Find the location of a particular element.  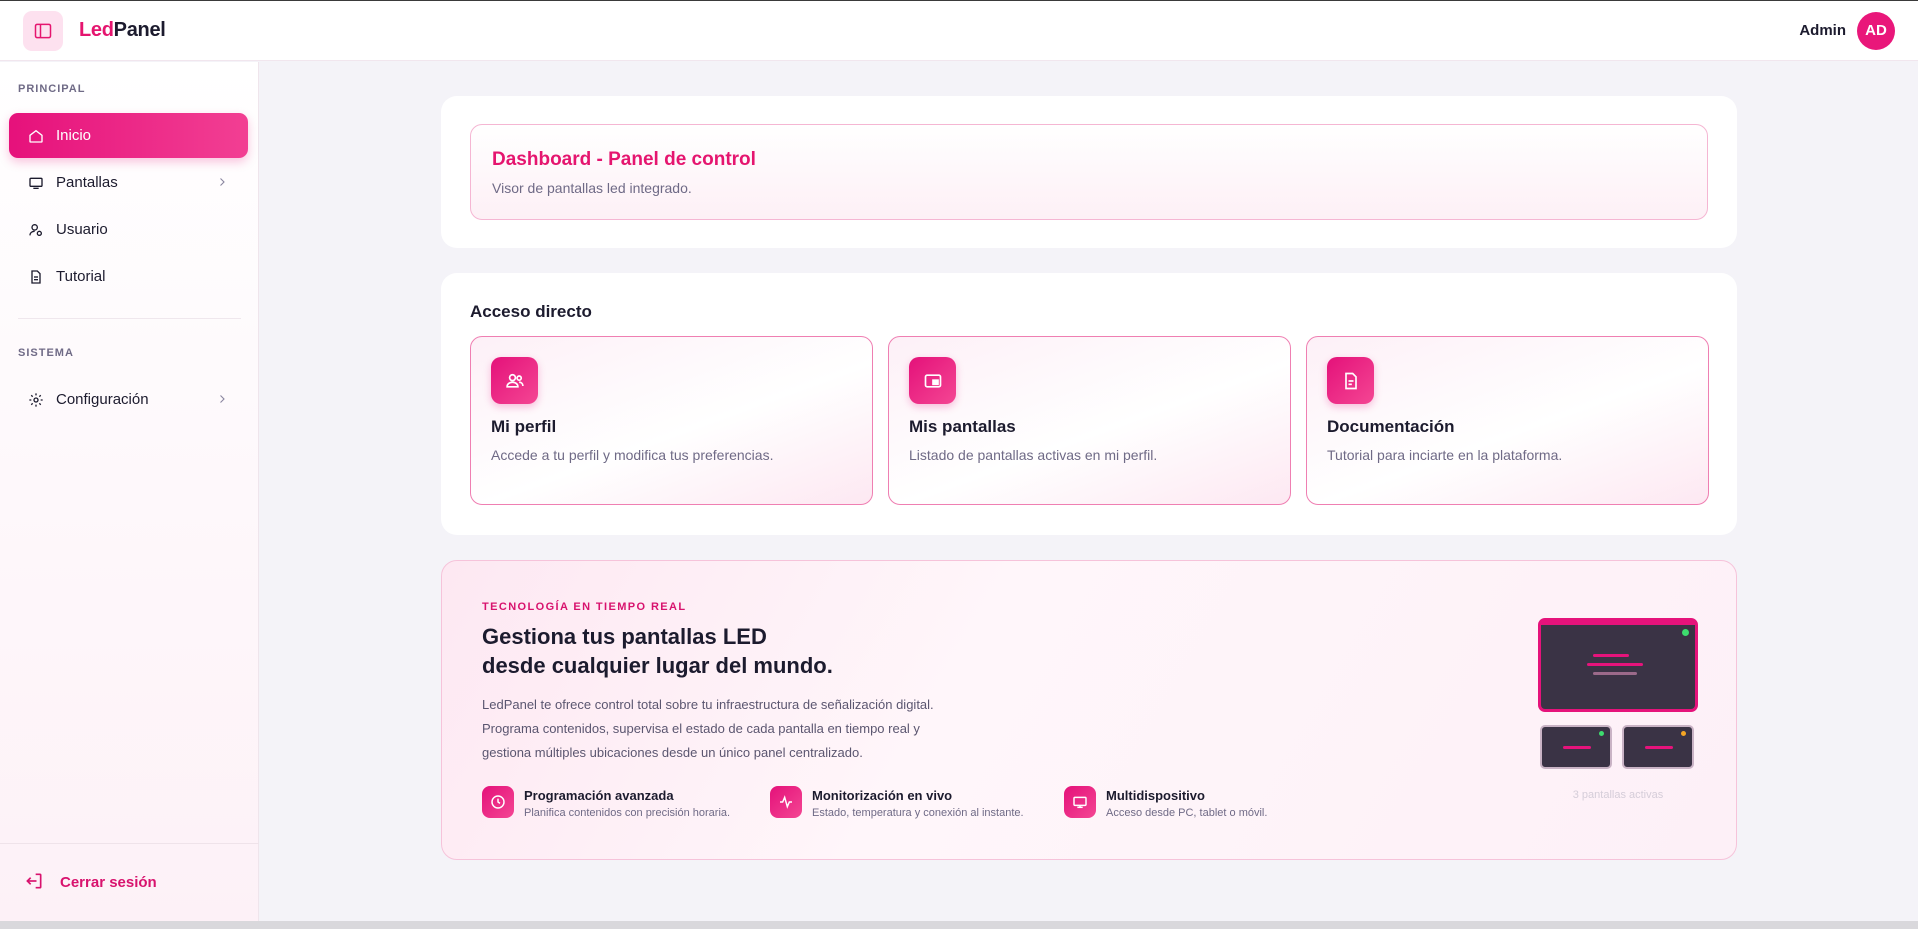

clock-icon is located at coordinates (498, 802).